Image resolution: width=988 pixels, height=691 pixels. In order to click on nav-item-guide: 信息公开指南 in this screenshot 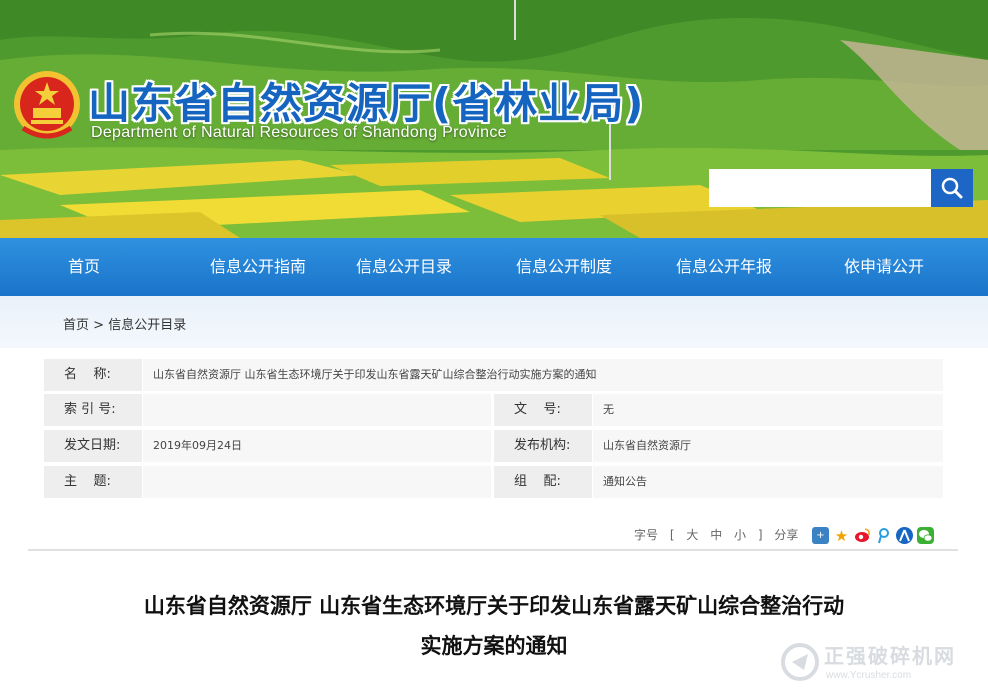, I will do `click(258, 267)`.